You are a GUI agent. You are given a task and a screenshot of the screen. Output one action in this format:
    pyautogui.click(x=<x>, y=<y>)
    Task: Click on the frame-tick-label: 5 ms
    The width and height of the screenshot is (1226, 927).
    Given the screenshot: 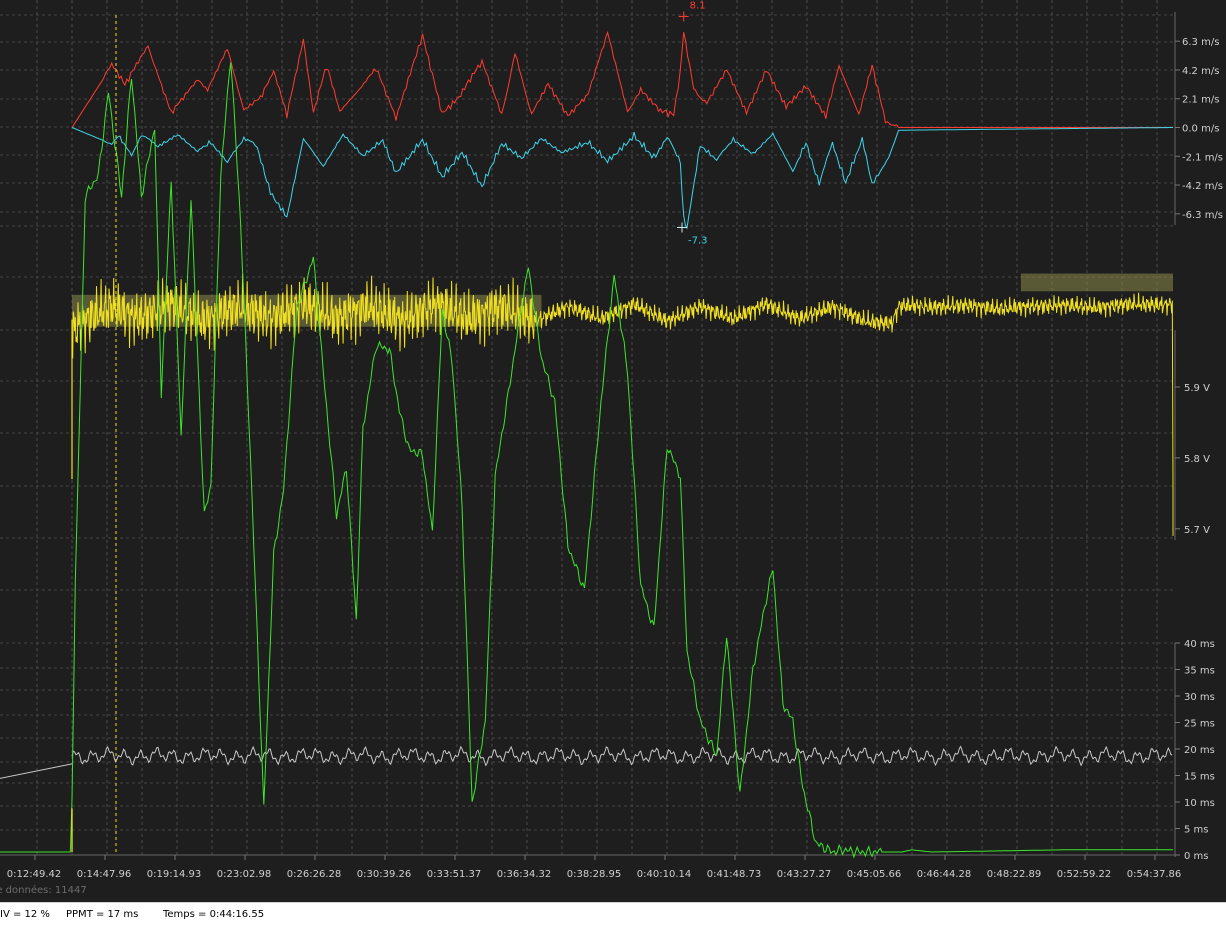 What is the action you would take?
    pyautogui.click(x=1196, y=830)
    